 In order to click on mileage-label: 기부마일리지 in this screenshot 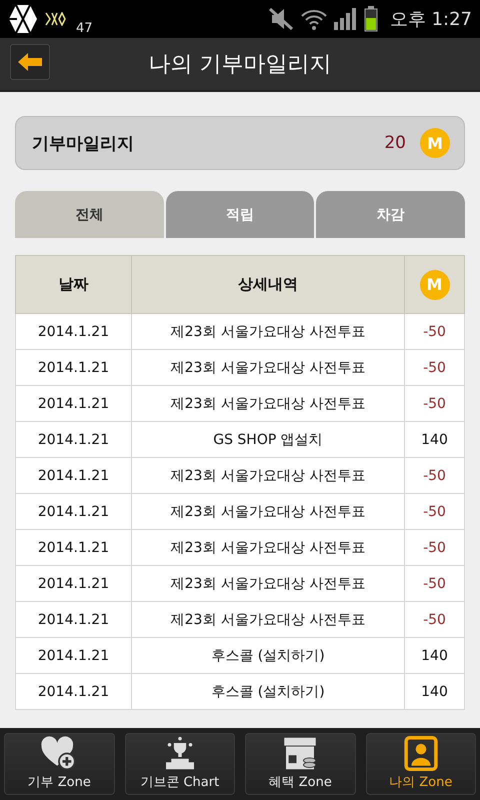, I will do `click(83, 143)`.